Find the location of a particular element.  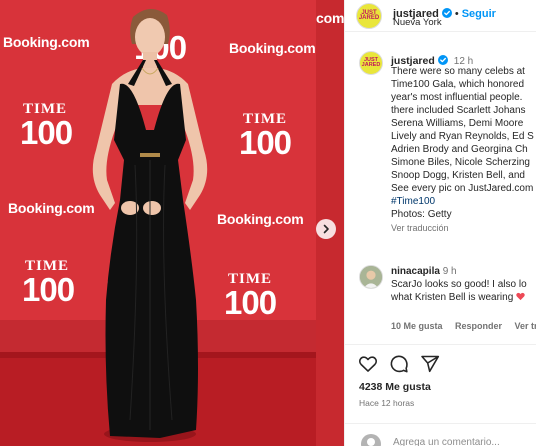

comment-time-ago: 9 h is located at coordinates (450, 271).